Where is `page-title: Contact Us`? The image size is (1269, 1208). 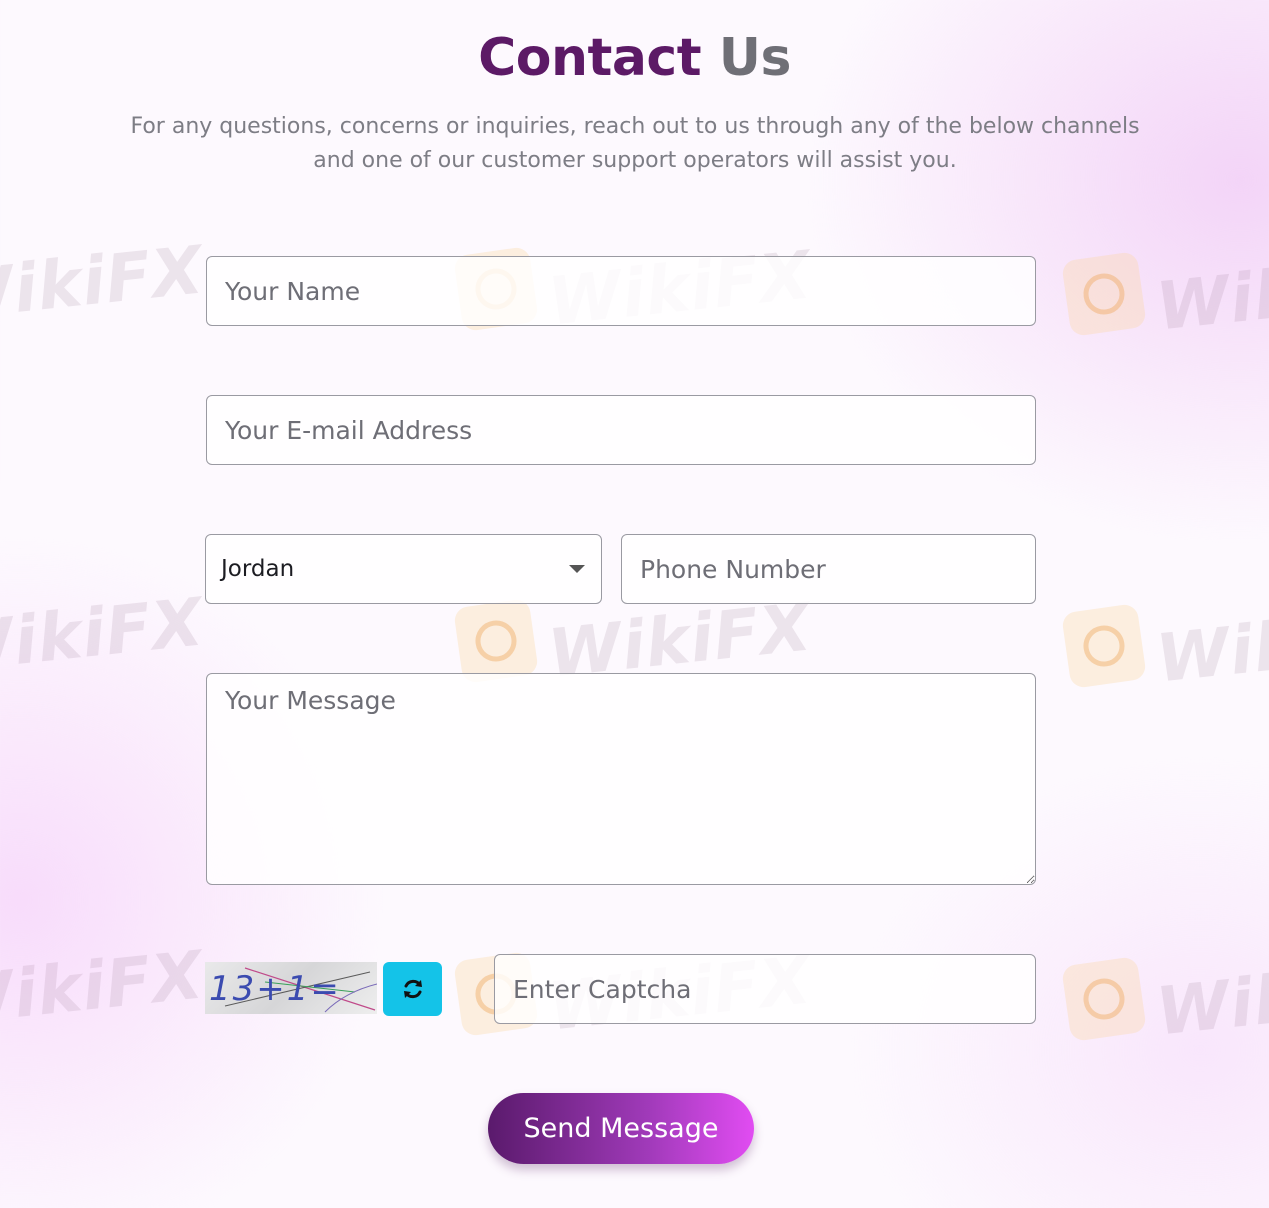
page-title: Contact Us is located at coordinates (634, 58).